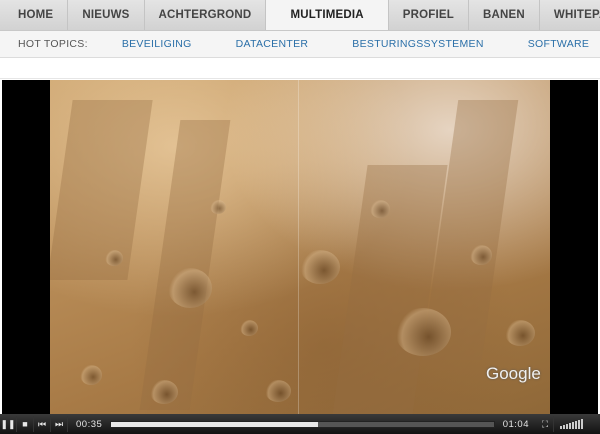  Describe the element at coordinates (545, 424) in the screenshot. I see `fullscreen-icon: ⛶` at that location.